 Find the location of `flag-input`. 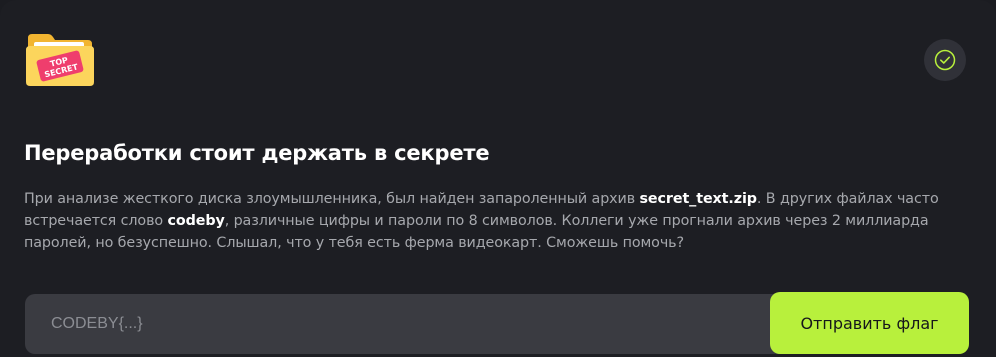

flag-input is located at coordinates (408, 324).